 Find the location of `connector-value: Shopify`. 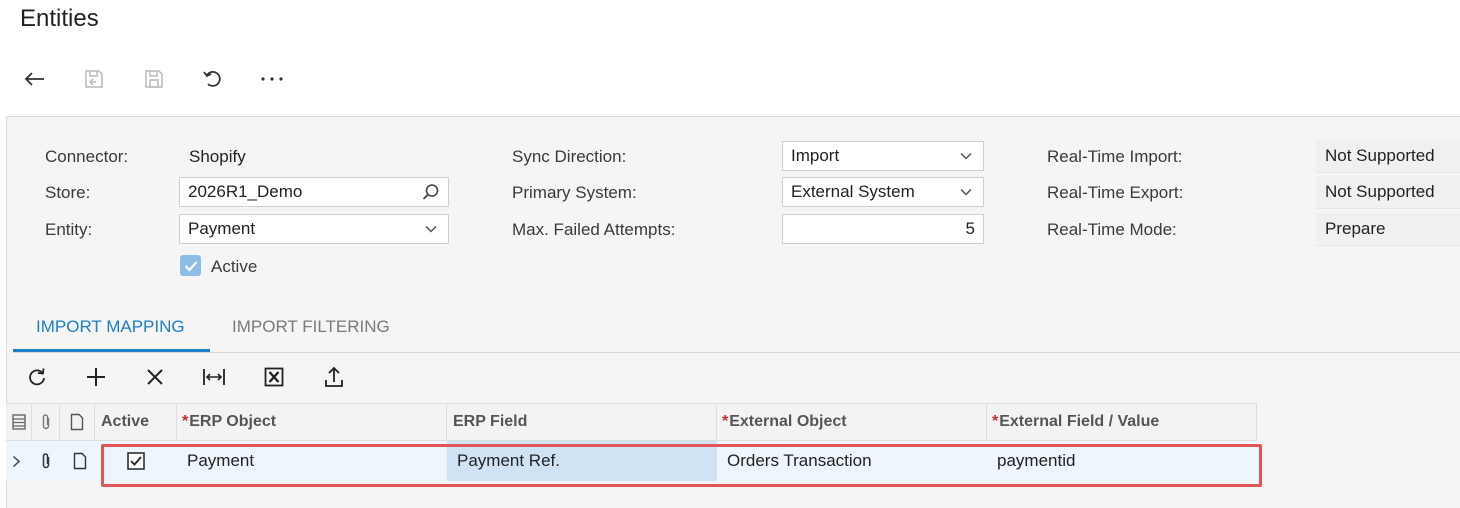

connector-value: Shopify is located at coordinates (217, 156).